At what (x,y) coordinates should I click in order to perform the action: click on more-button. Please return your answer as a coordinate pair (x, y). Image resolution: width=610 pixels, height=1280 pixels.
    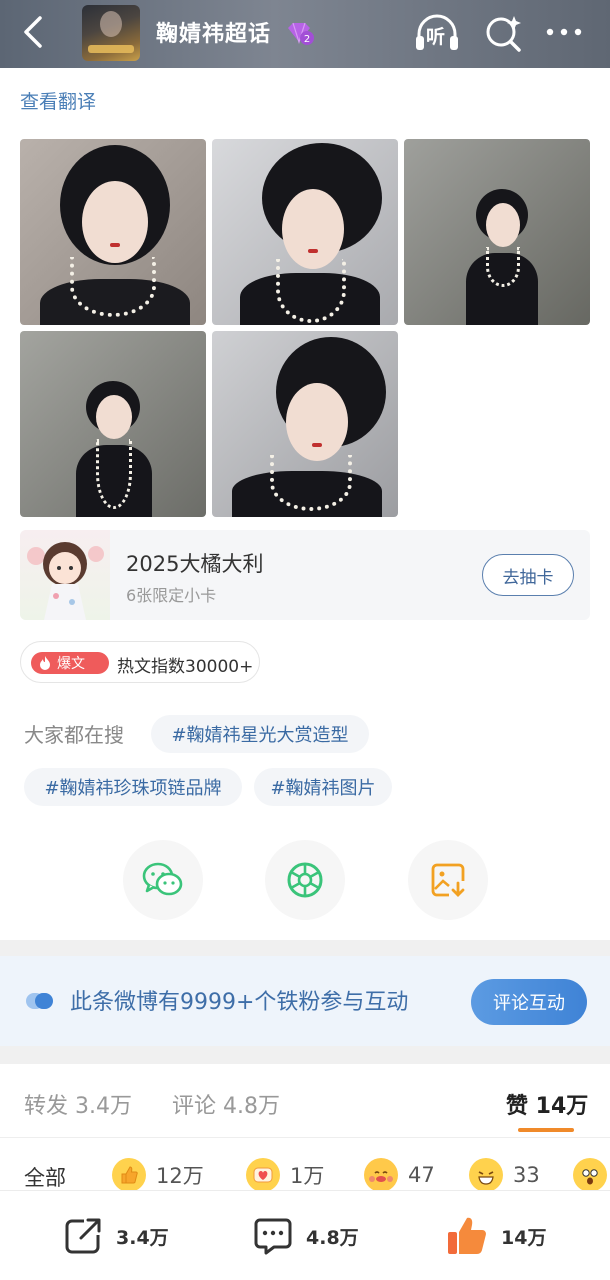
    Looking at the image, I should click on (564, 32).